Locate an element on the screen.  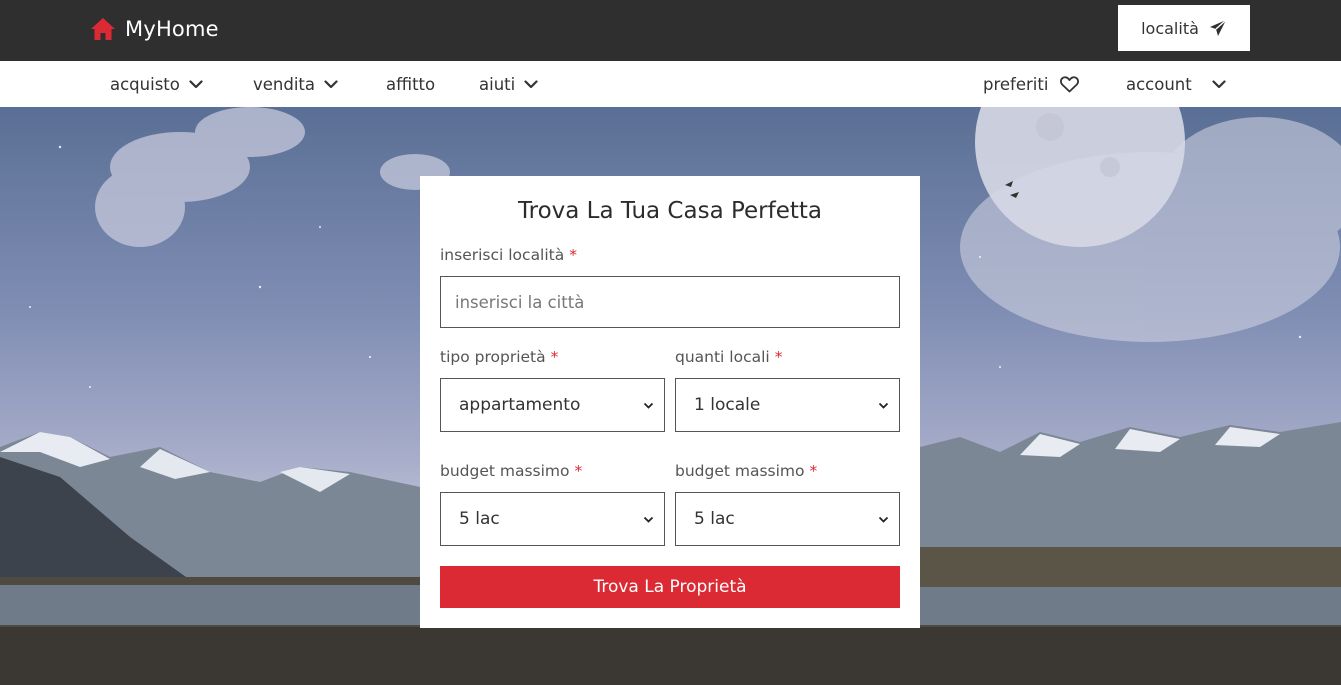
nav-item-aiuti: aiuti is located at coordinates (508, 84).